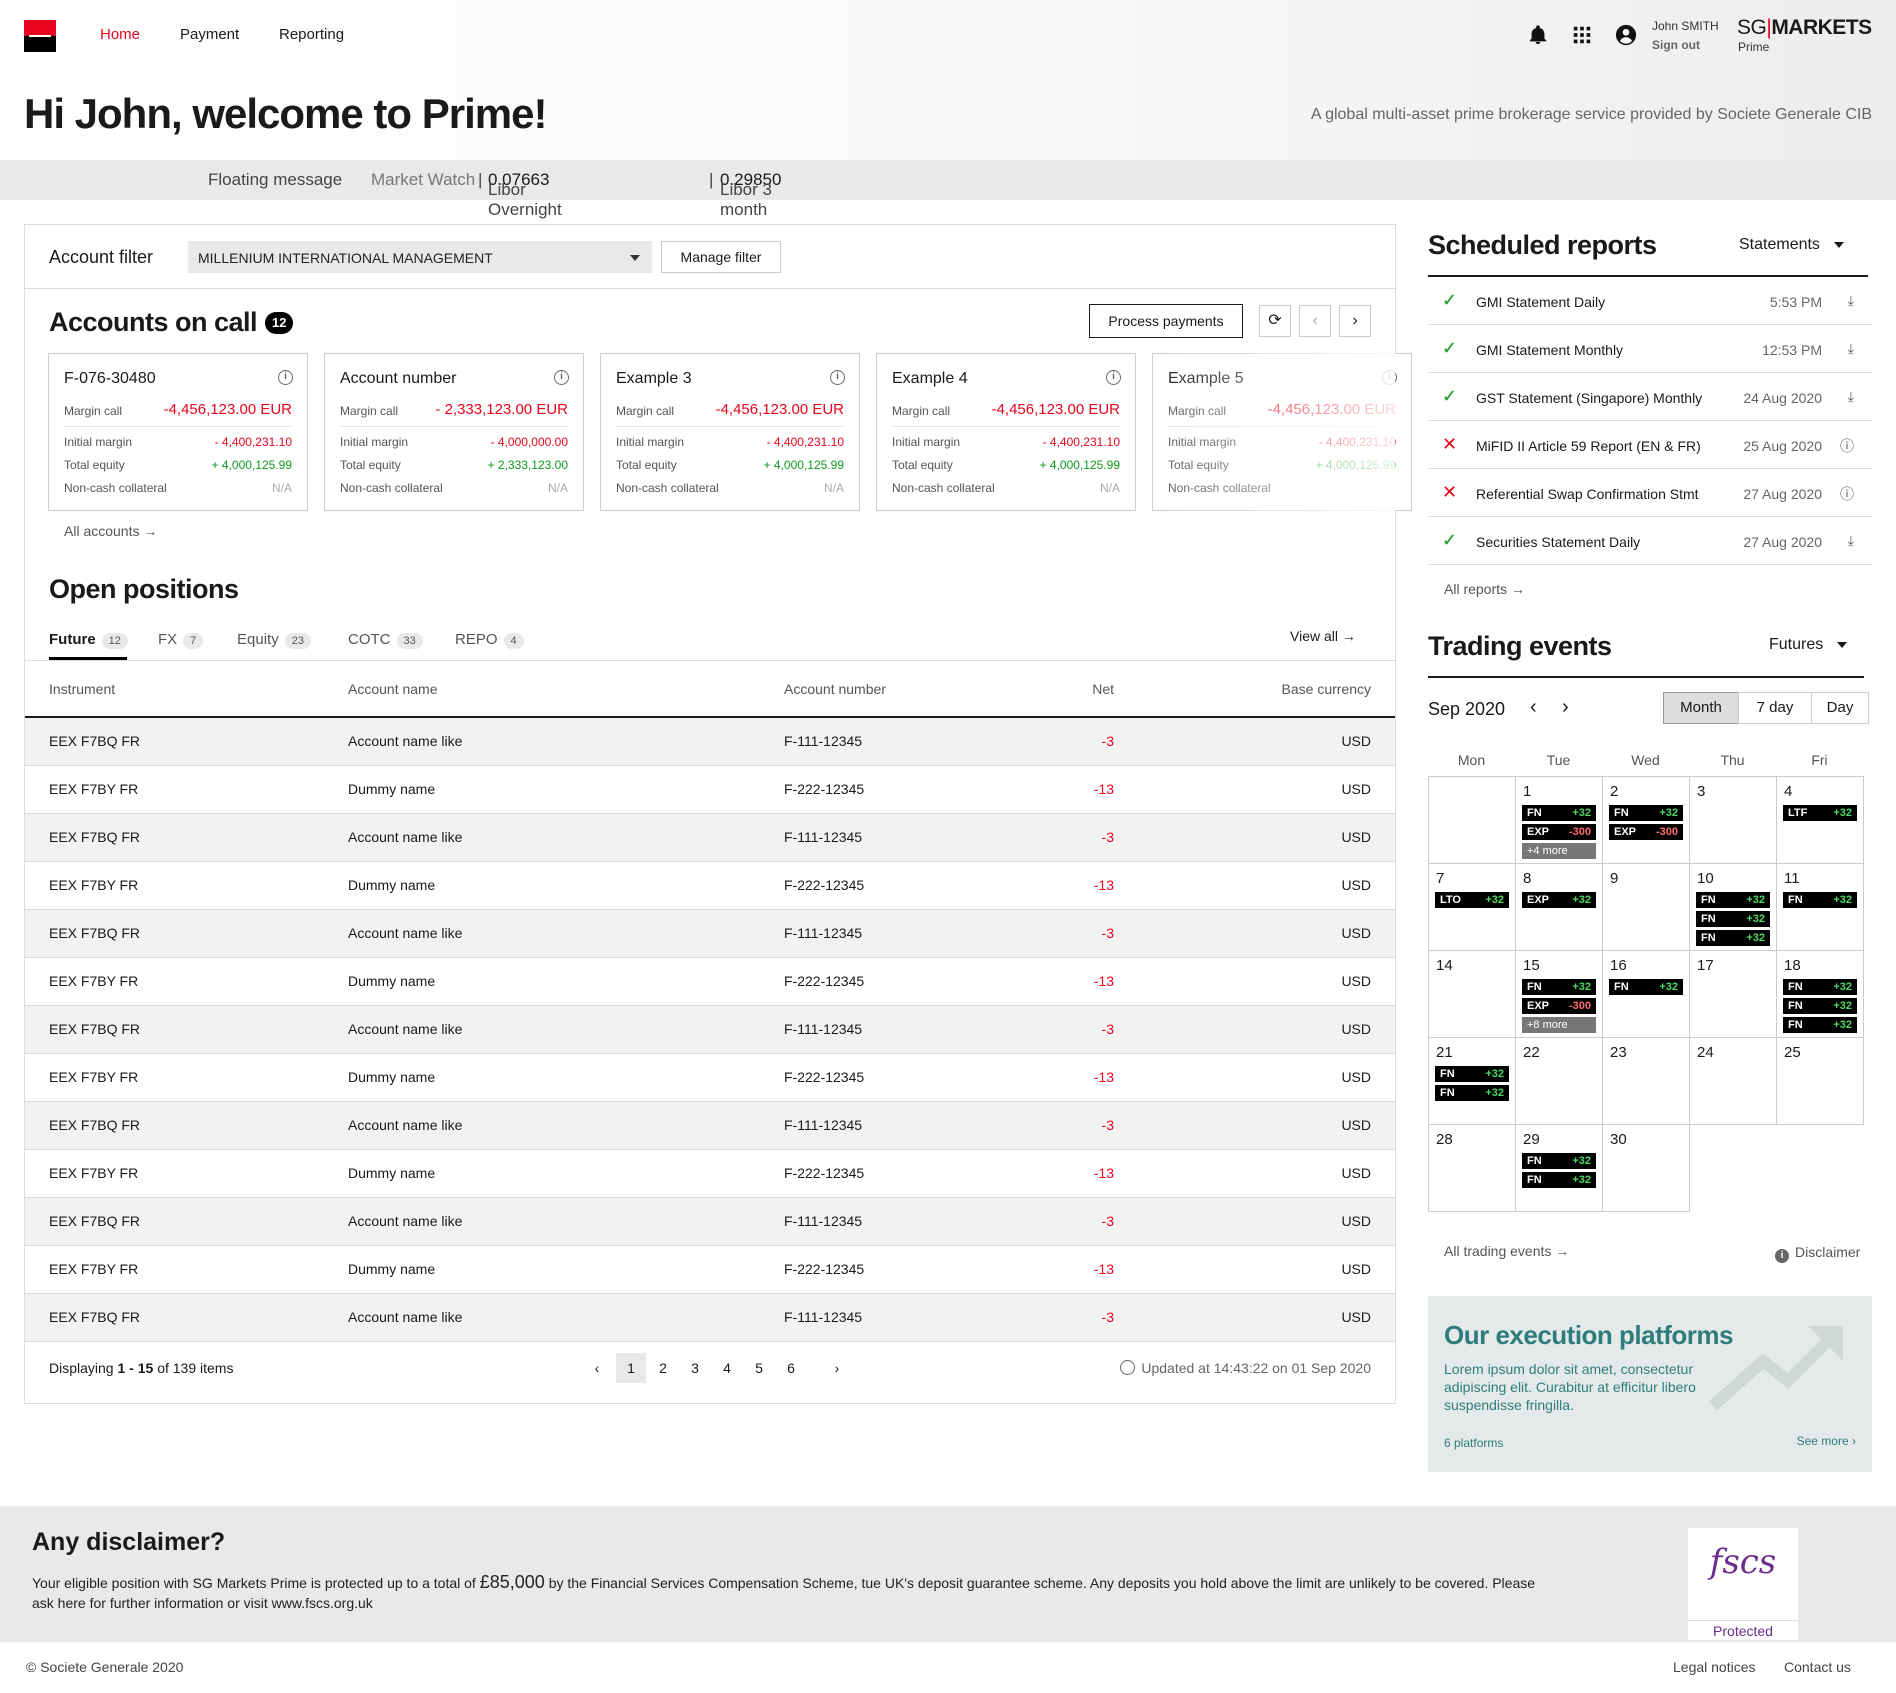 This screenshot has height=1693, width=1896. I want to click on calendar-day: 21 FN +32 FN +32, so click(1472, 1081).